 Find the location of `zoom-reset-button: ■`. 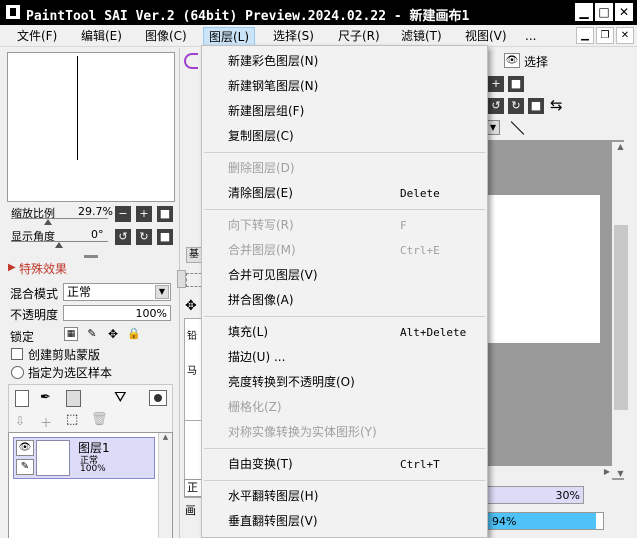

zoom-reset-button: ■ is located at coordinates (165, 214).